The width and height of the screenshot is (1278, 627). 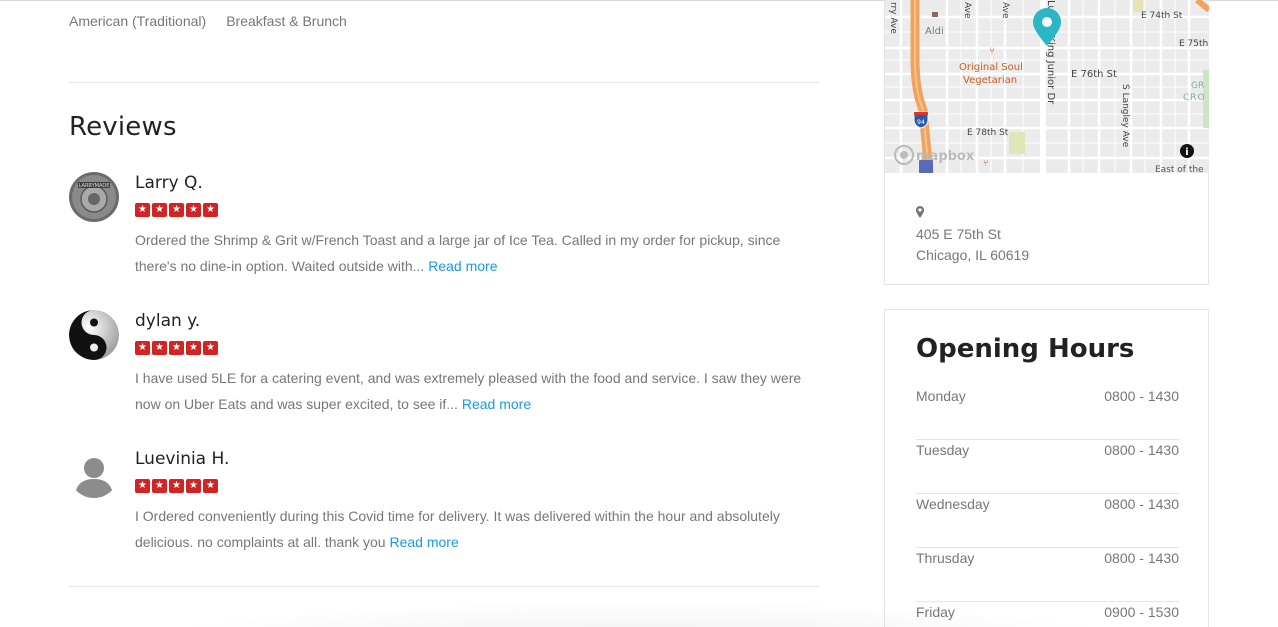 I want to click on svg-text: CRO, so click(x=1194, y=98).